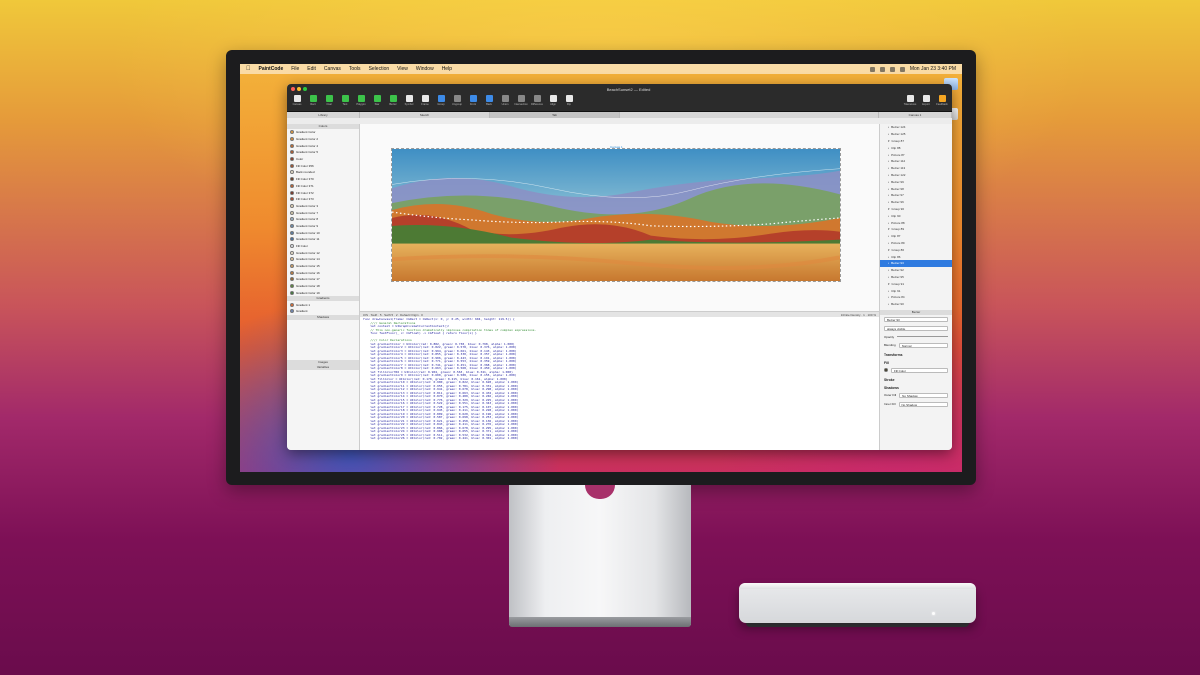 This screenshot has width=1200, height=675. Describe the element at coordinates (323, 199) in the screenshot. I see `library-item: Fill Color 373` at that location.